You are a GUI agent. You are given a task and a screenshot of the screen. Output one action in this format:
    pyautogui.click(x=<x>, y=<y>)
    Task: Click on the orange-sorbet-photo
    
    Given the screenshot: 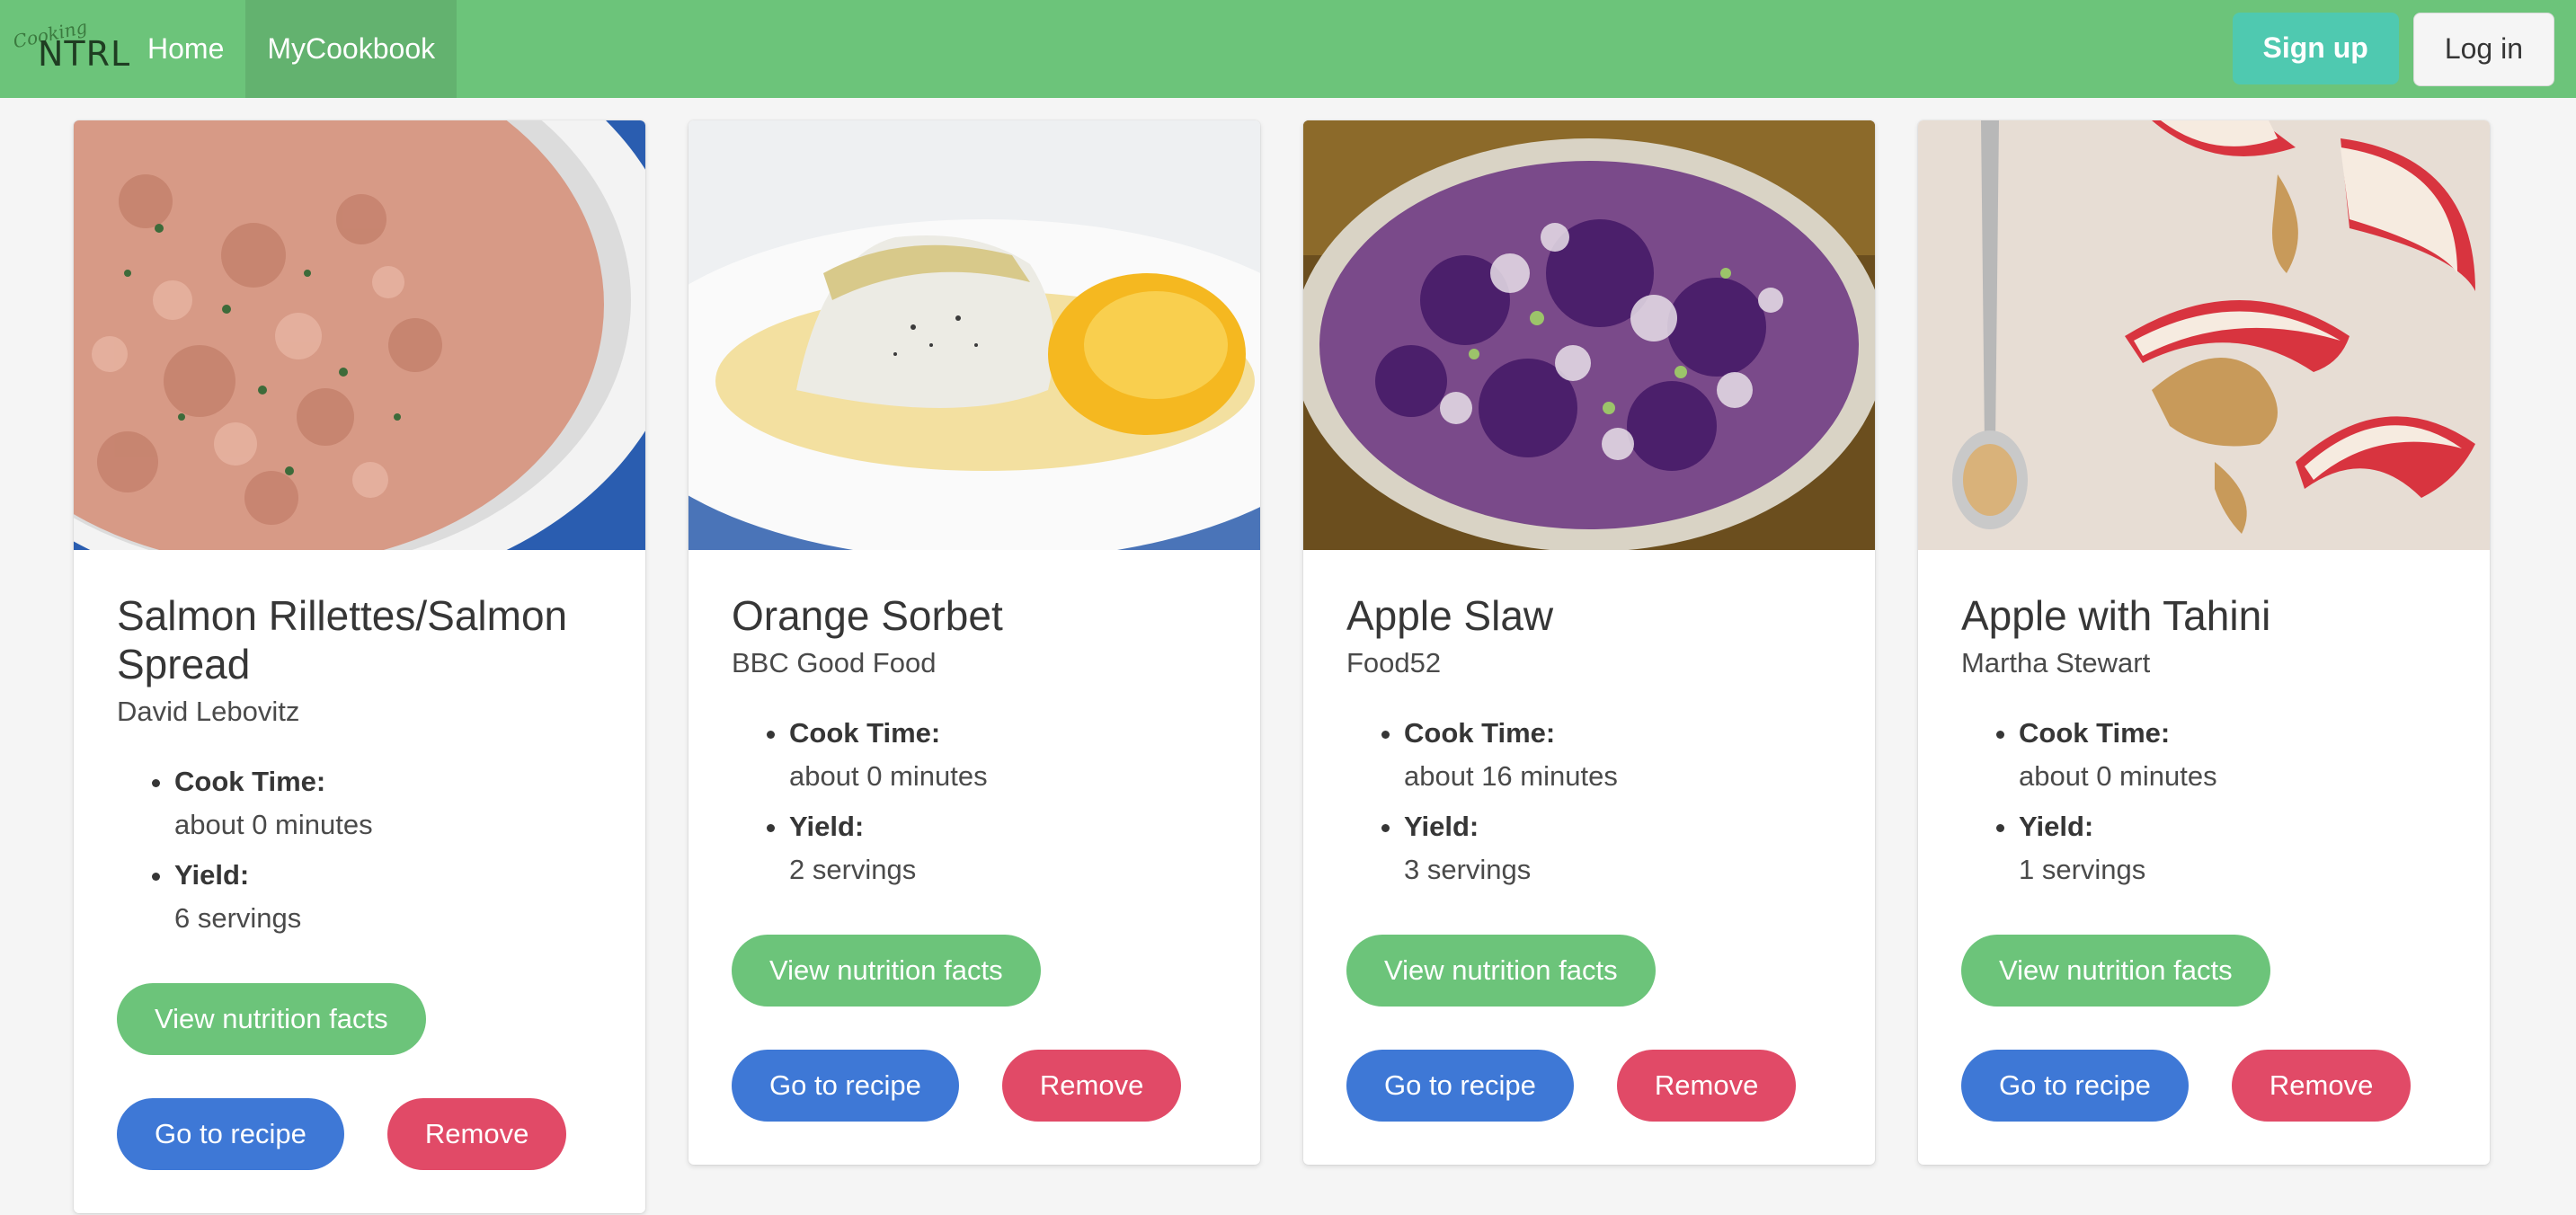 What is the action you would take?
    pyautogui.click(x=974, y=335)
    